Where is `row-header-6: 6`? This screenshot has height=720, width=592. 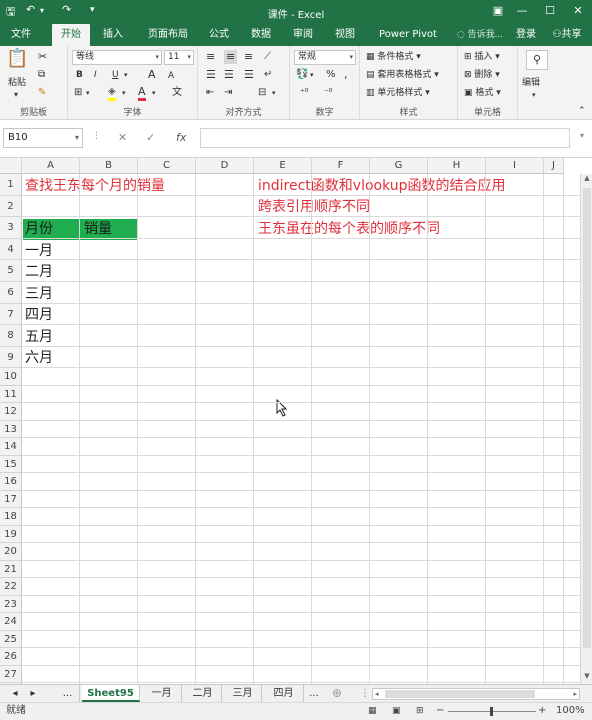
row-header-6: 6 is located at coordinates (11, 293).